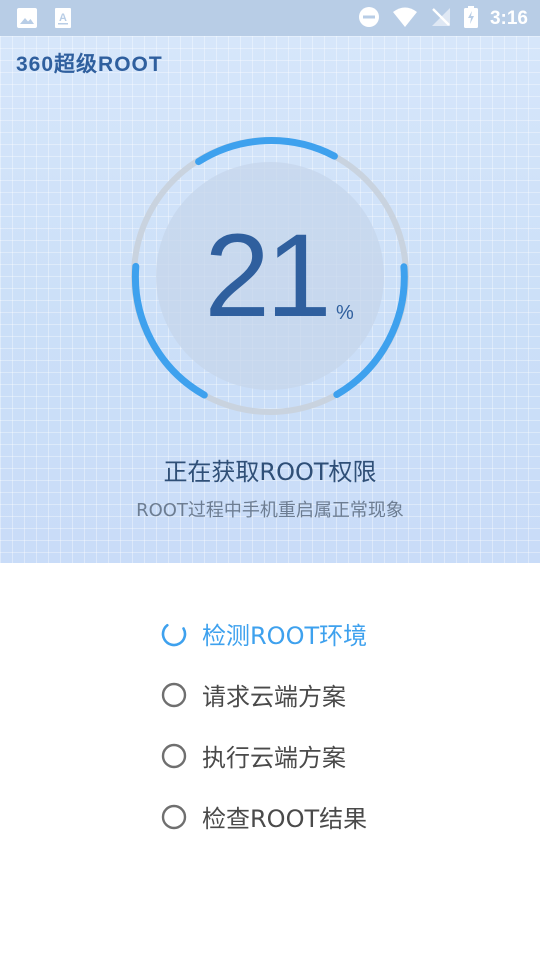  Describe the element at coordinates (274, 697) in the screenshot. I see `step-label: 请求云端方案` at that location.